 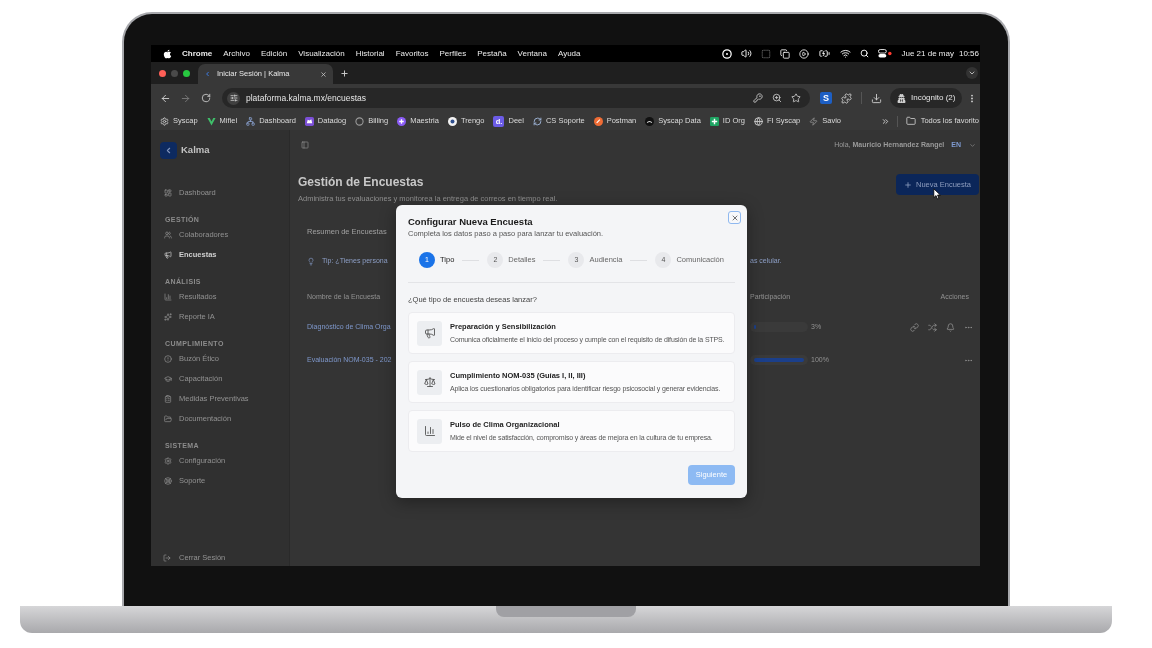 I want to click on page-title: Gestión de Encuestas, so click(x=361, y=182).